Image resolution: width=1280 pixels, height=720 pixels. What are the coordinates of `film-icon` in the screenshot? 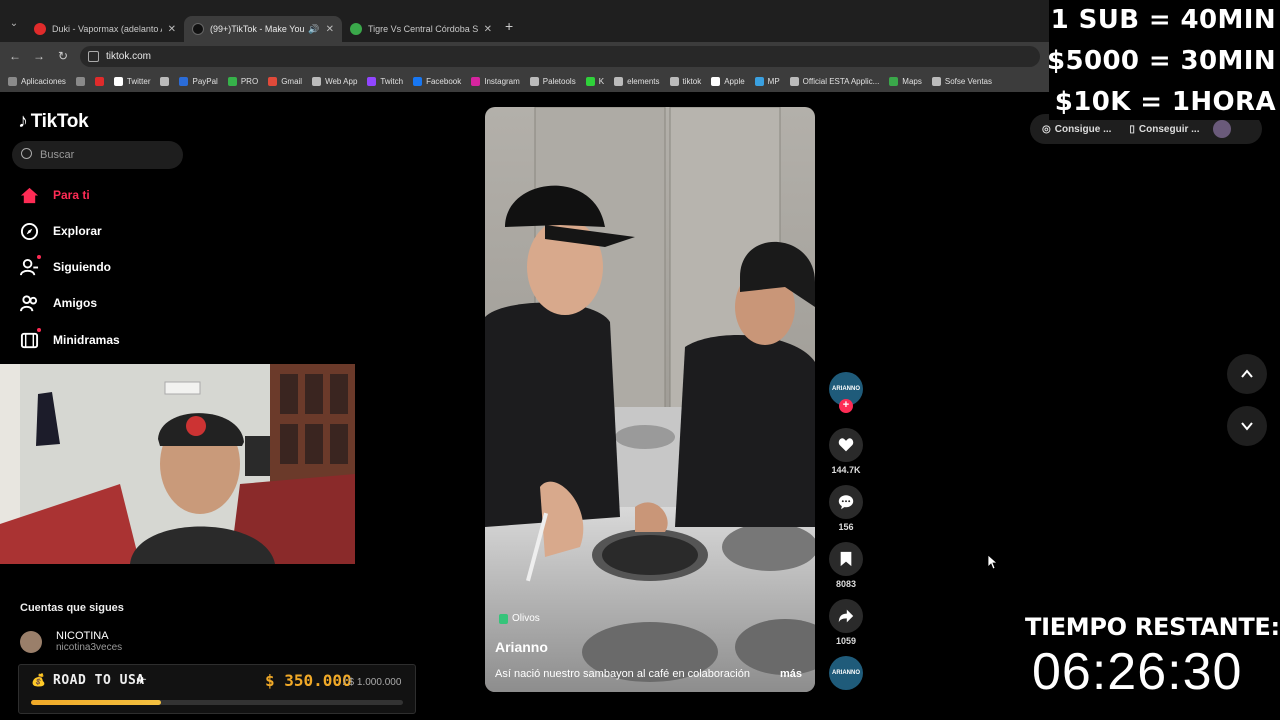 It's located at (29, 340).